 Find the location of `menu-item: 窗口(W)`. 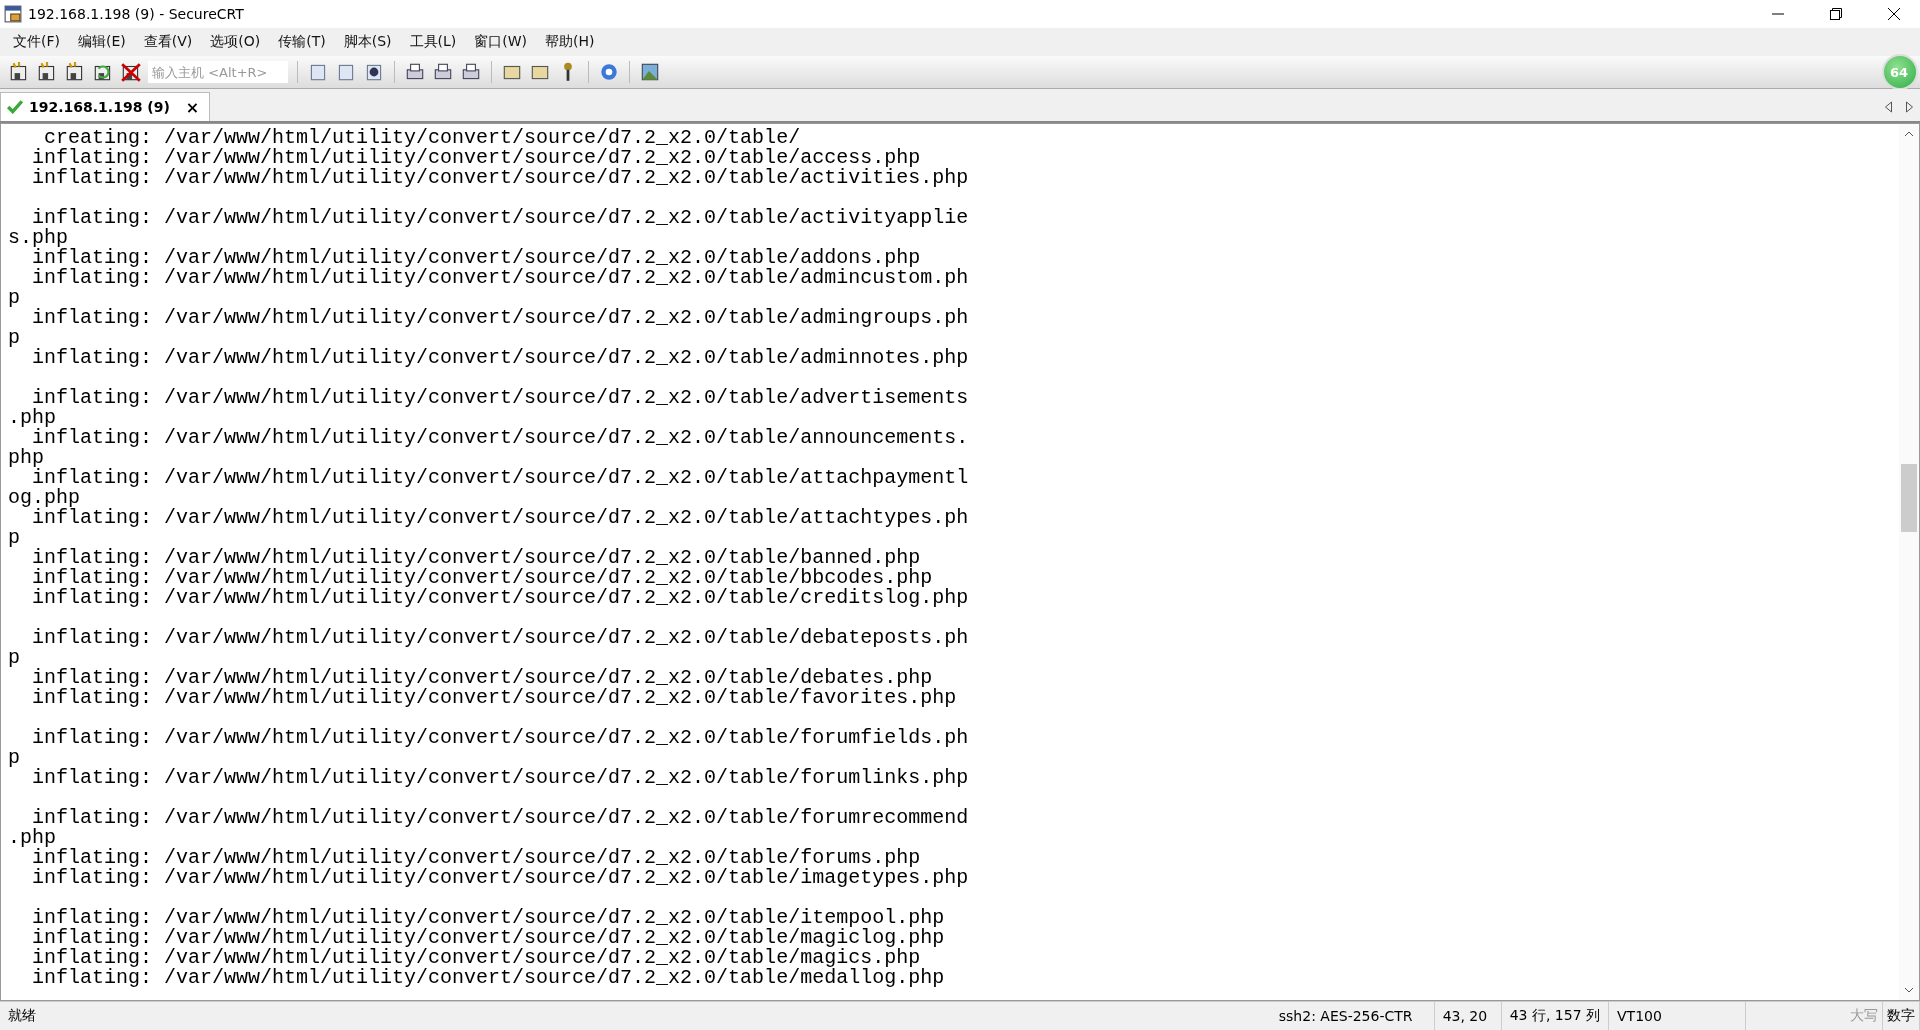

menu-item: 窗口(W) is located at coordinates (501, 42).